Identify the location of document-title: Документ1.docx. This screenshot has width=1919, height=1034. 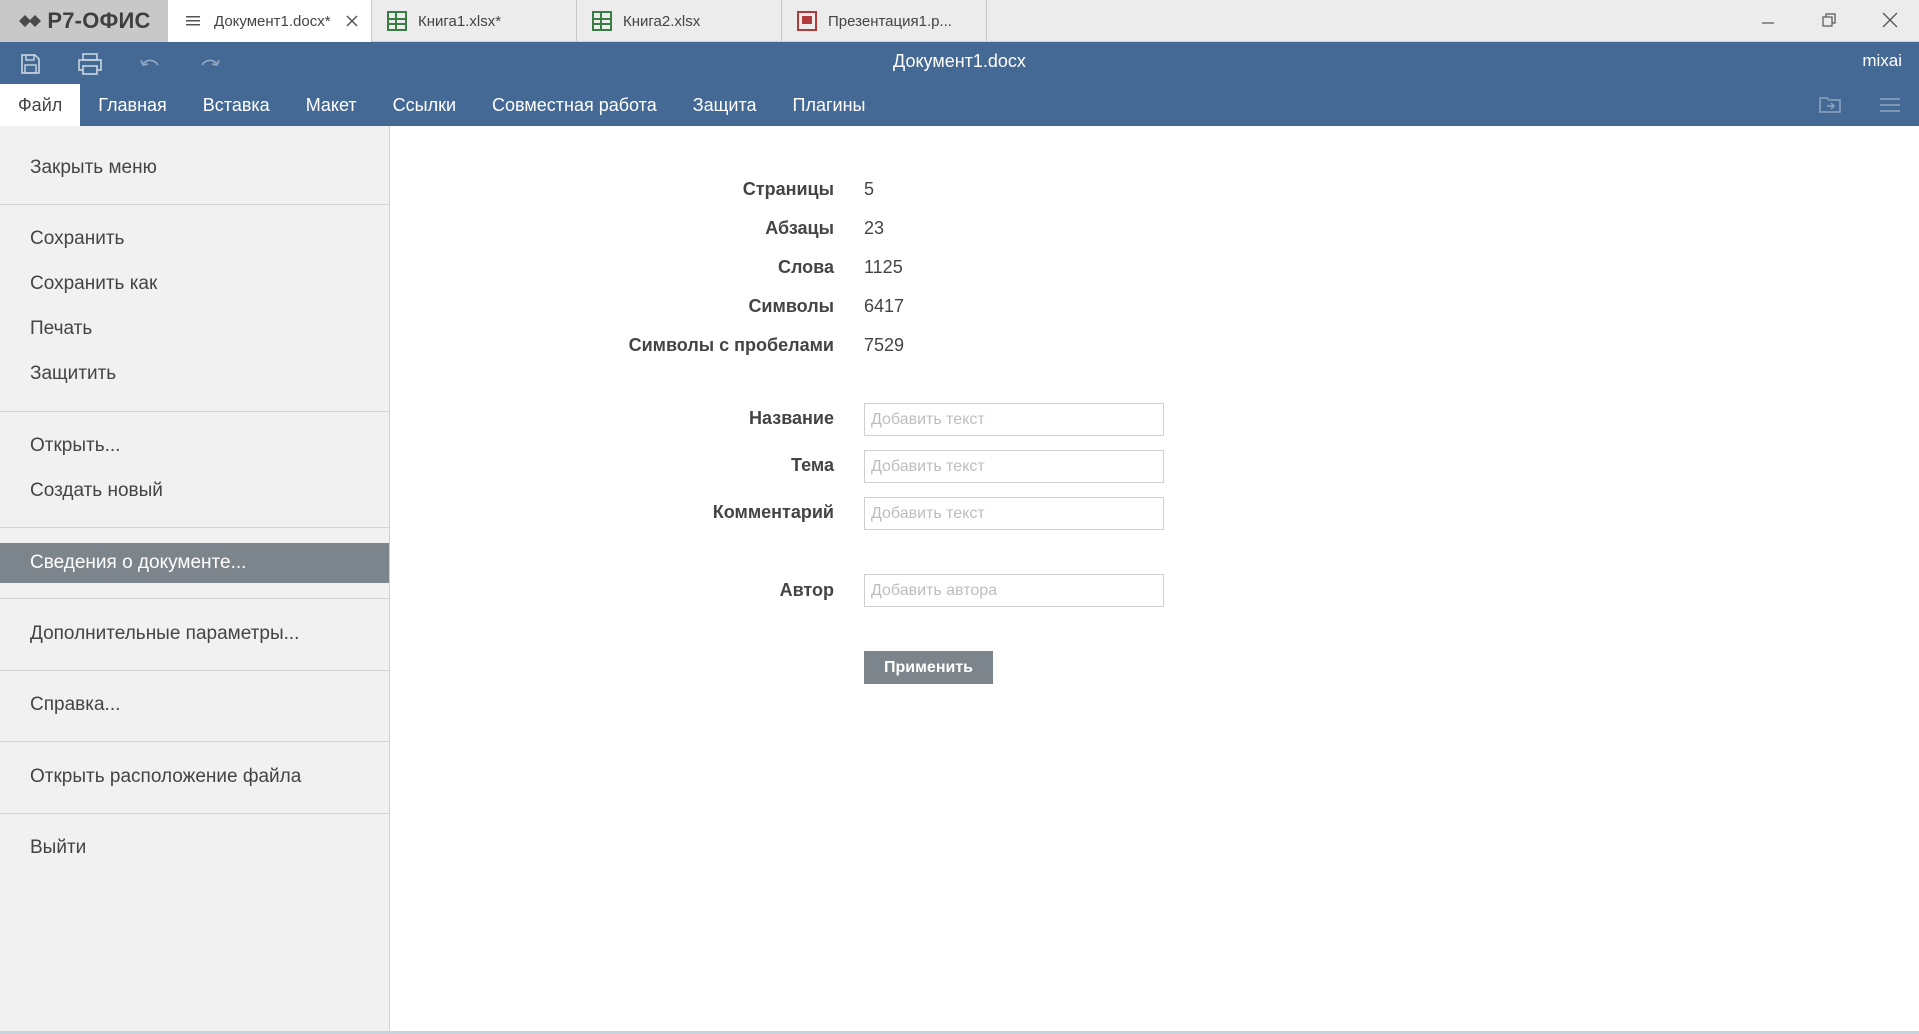
(959, 61).